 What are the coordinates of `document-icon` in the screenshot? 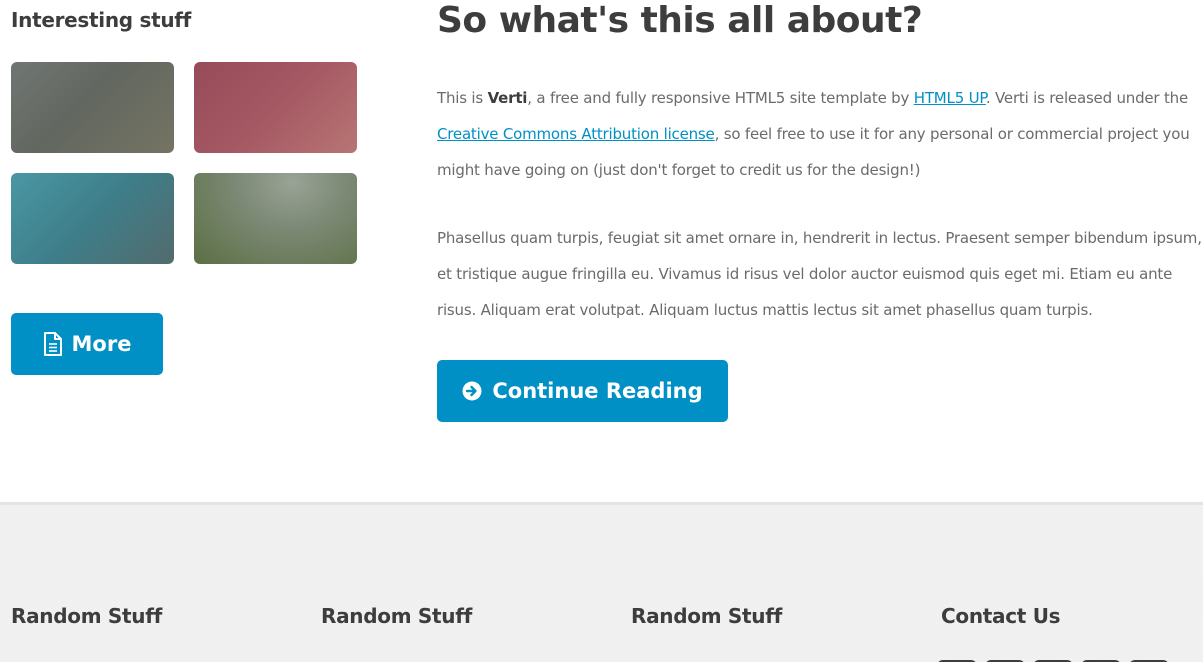 It's located at (53, 344).